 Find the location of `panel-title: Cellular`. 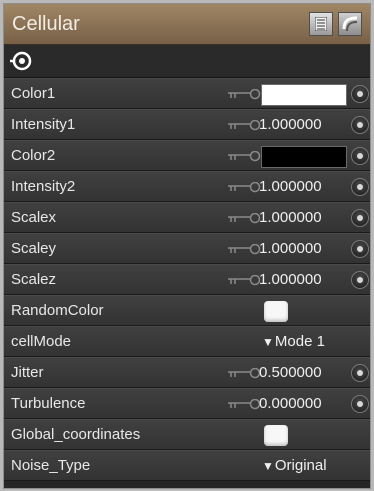

panel-title: Cellular is located at coordinates (46, 24).